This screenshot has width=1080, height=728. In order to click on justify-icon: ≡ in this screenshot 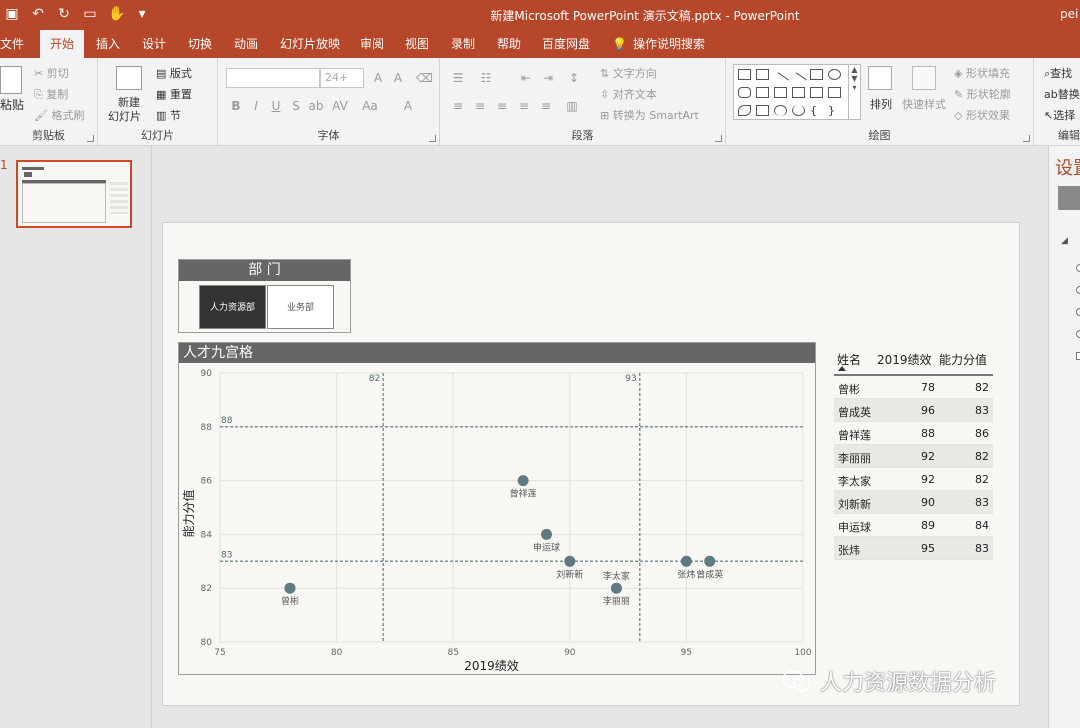, I will do `click(524, 106)`.